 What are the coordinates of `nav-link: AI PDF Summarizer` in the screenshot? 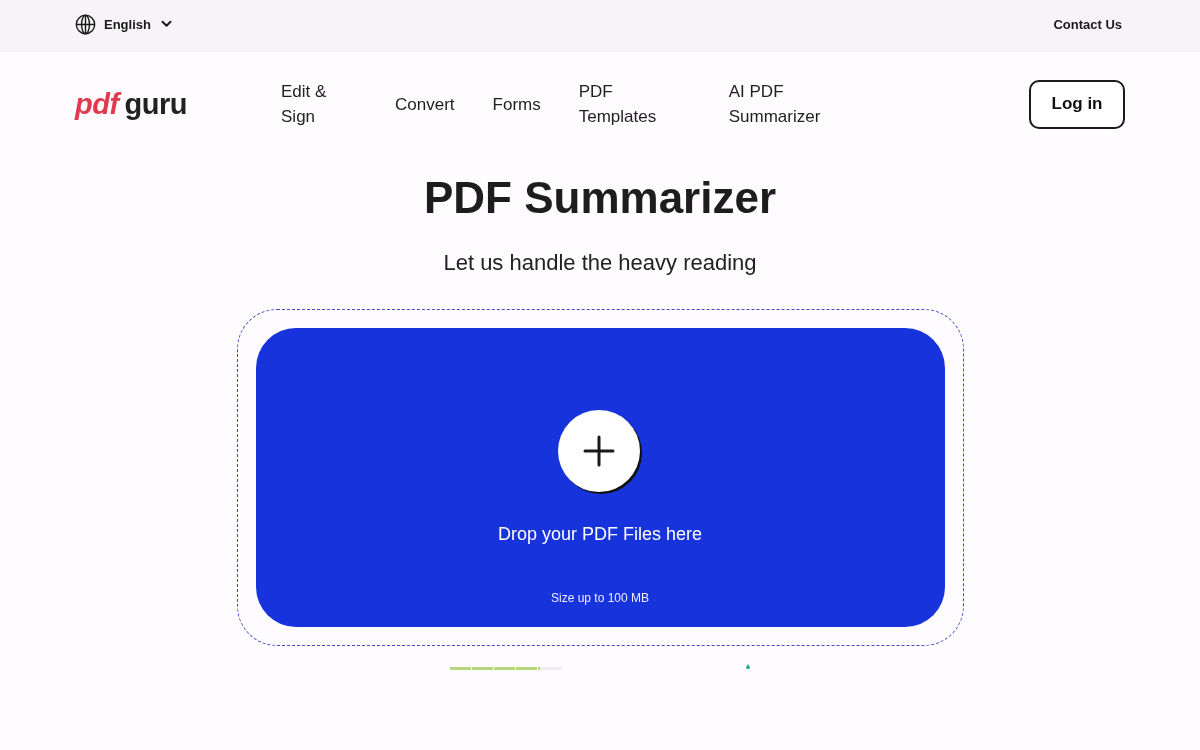 It's located at (783, 104).